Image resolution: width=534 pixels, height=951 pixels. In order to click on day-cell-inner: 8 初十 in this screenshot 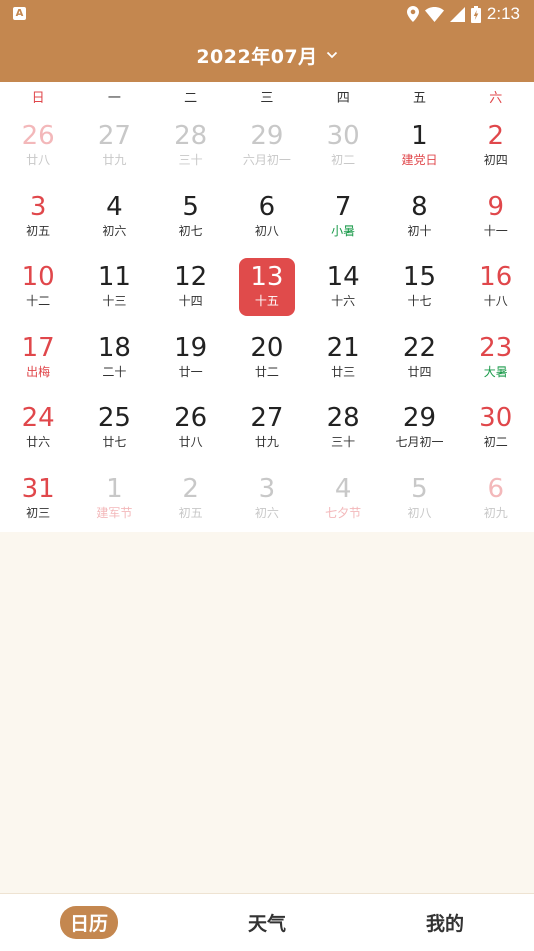, I will do `click(419, 217)`.